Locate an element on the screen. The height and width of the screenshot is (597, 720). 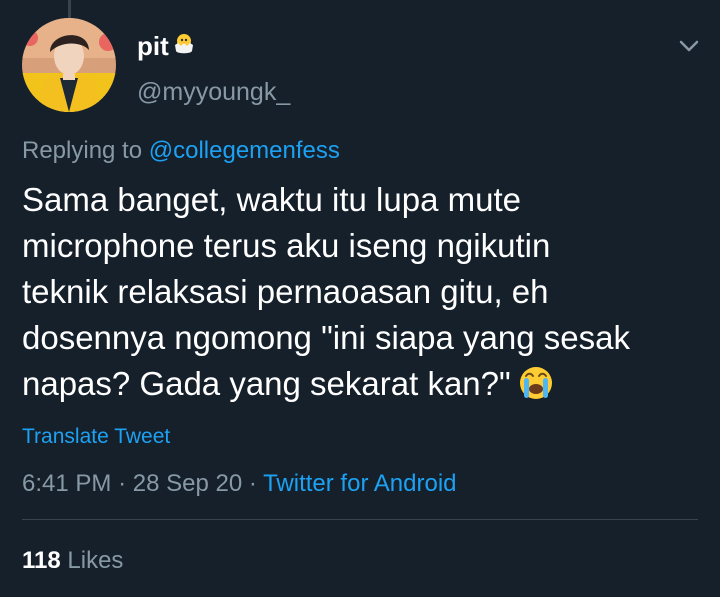
author-display-name-row: pit is located at coordinates (167, 46).